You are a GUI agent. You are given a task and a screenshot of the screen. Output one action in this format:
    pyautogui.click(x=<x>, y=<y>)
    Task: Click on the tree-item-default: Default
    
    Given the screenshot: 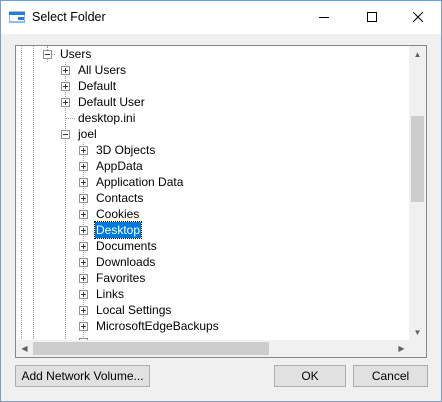 What is the action you would take?
    pyautogui.click(x=213, y=86)
    